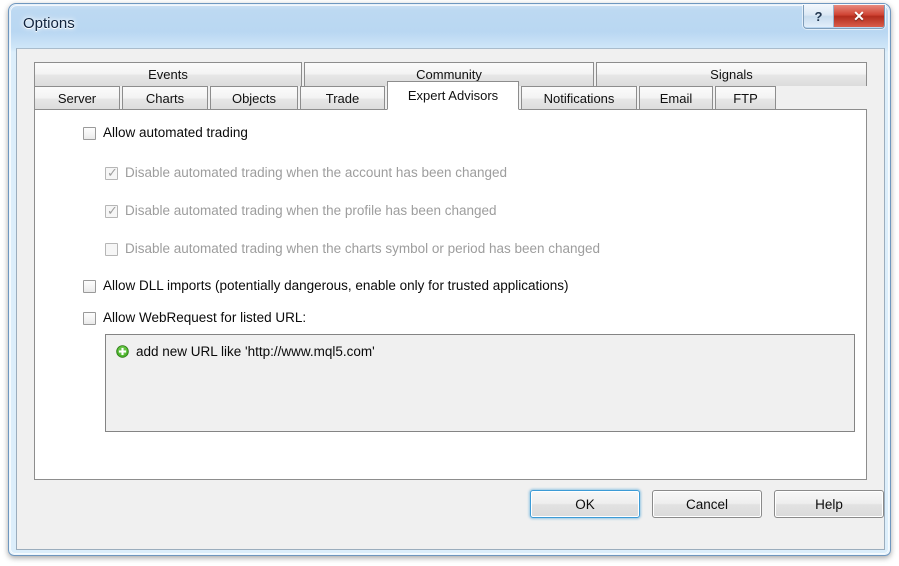 The width and height of the screenshot is (899, 566). I want to click on checkbox-disable-on-account-change: ✓, so click(111, 172).